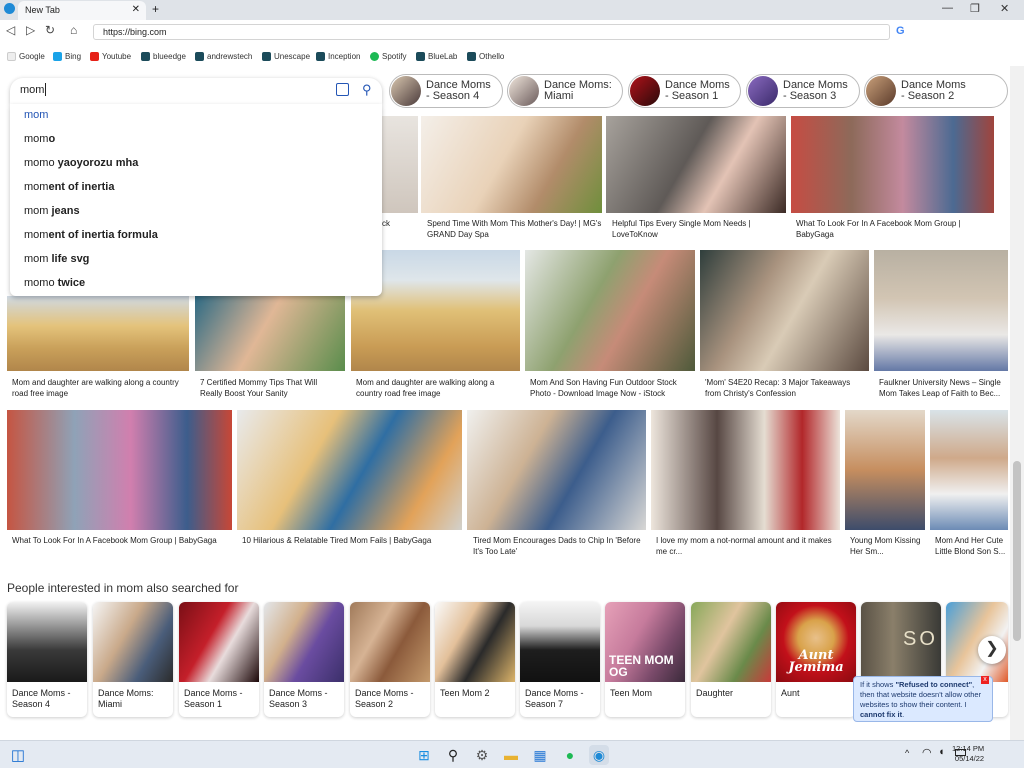 The height and width of the screenshot is (768, 1024). I want to click on minimize-icon: —, so click(947, 8).